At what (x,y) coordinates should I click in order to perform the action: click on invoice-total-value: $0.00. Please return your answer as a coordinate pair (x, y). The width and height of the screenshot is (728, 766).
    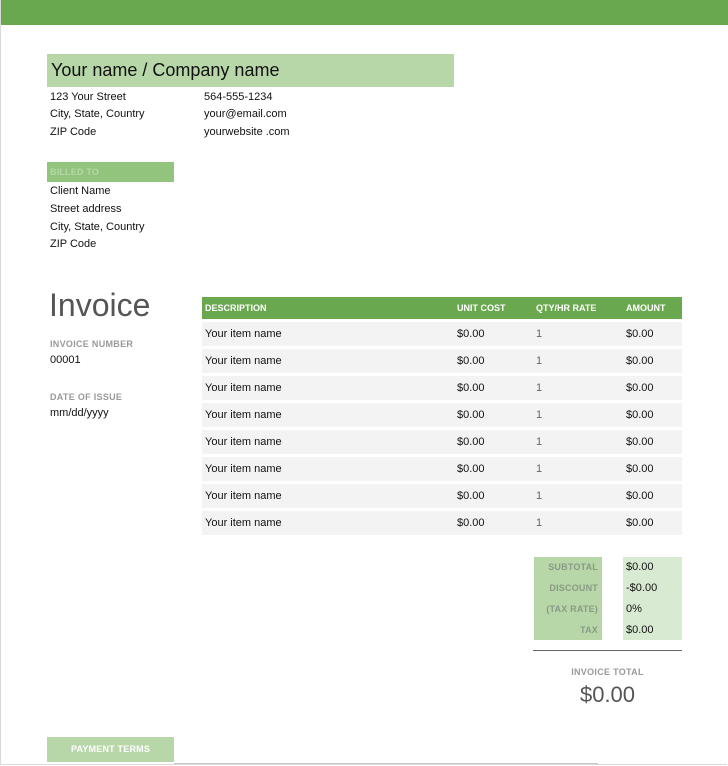
    Looking at the image, I should click on (607, 695).